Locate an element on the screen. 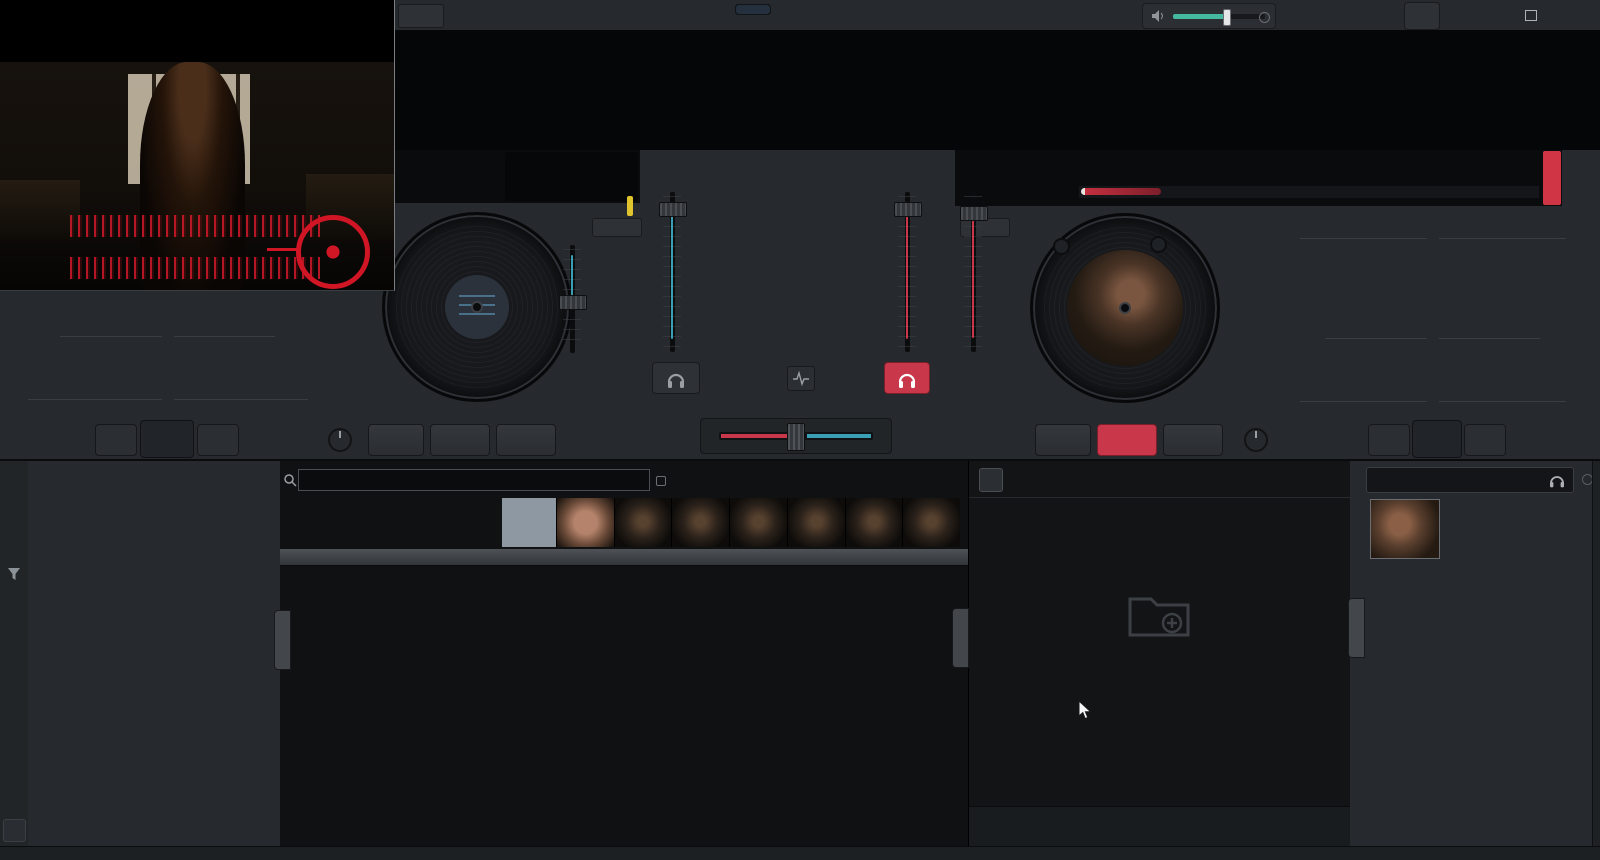 The image size is (1600, 860). speaker-icon is located at coordinates (1157, 16).